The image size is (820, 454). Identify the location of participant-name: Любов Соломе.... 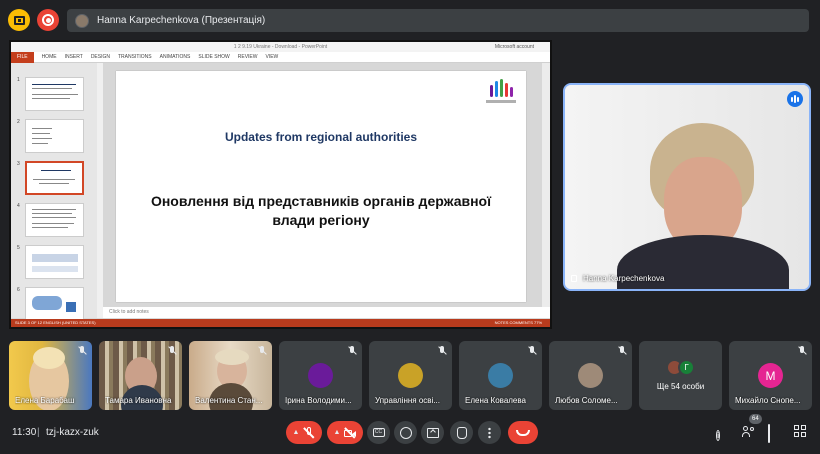
(586, 400).